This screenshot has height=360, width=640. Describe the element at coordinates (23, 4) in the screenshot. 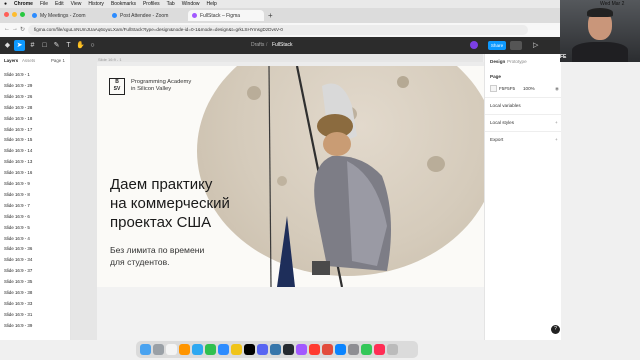

I see `menu-chrome: Chrome` at that location.